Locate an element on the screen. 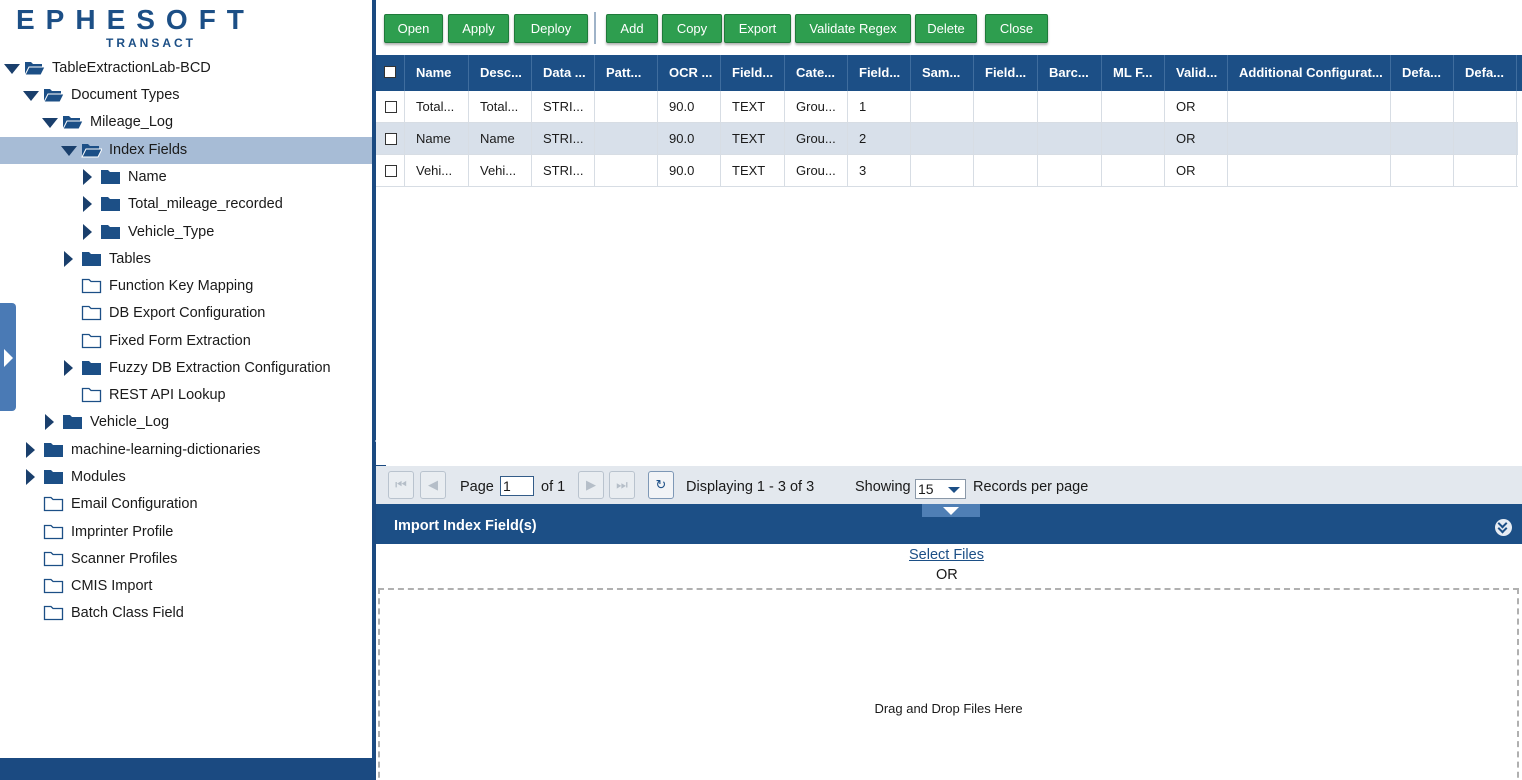 This screenshot has width=1522, height=780. validate-regex-button: Validate Regex is located at coordinates (853, 28).